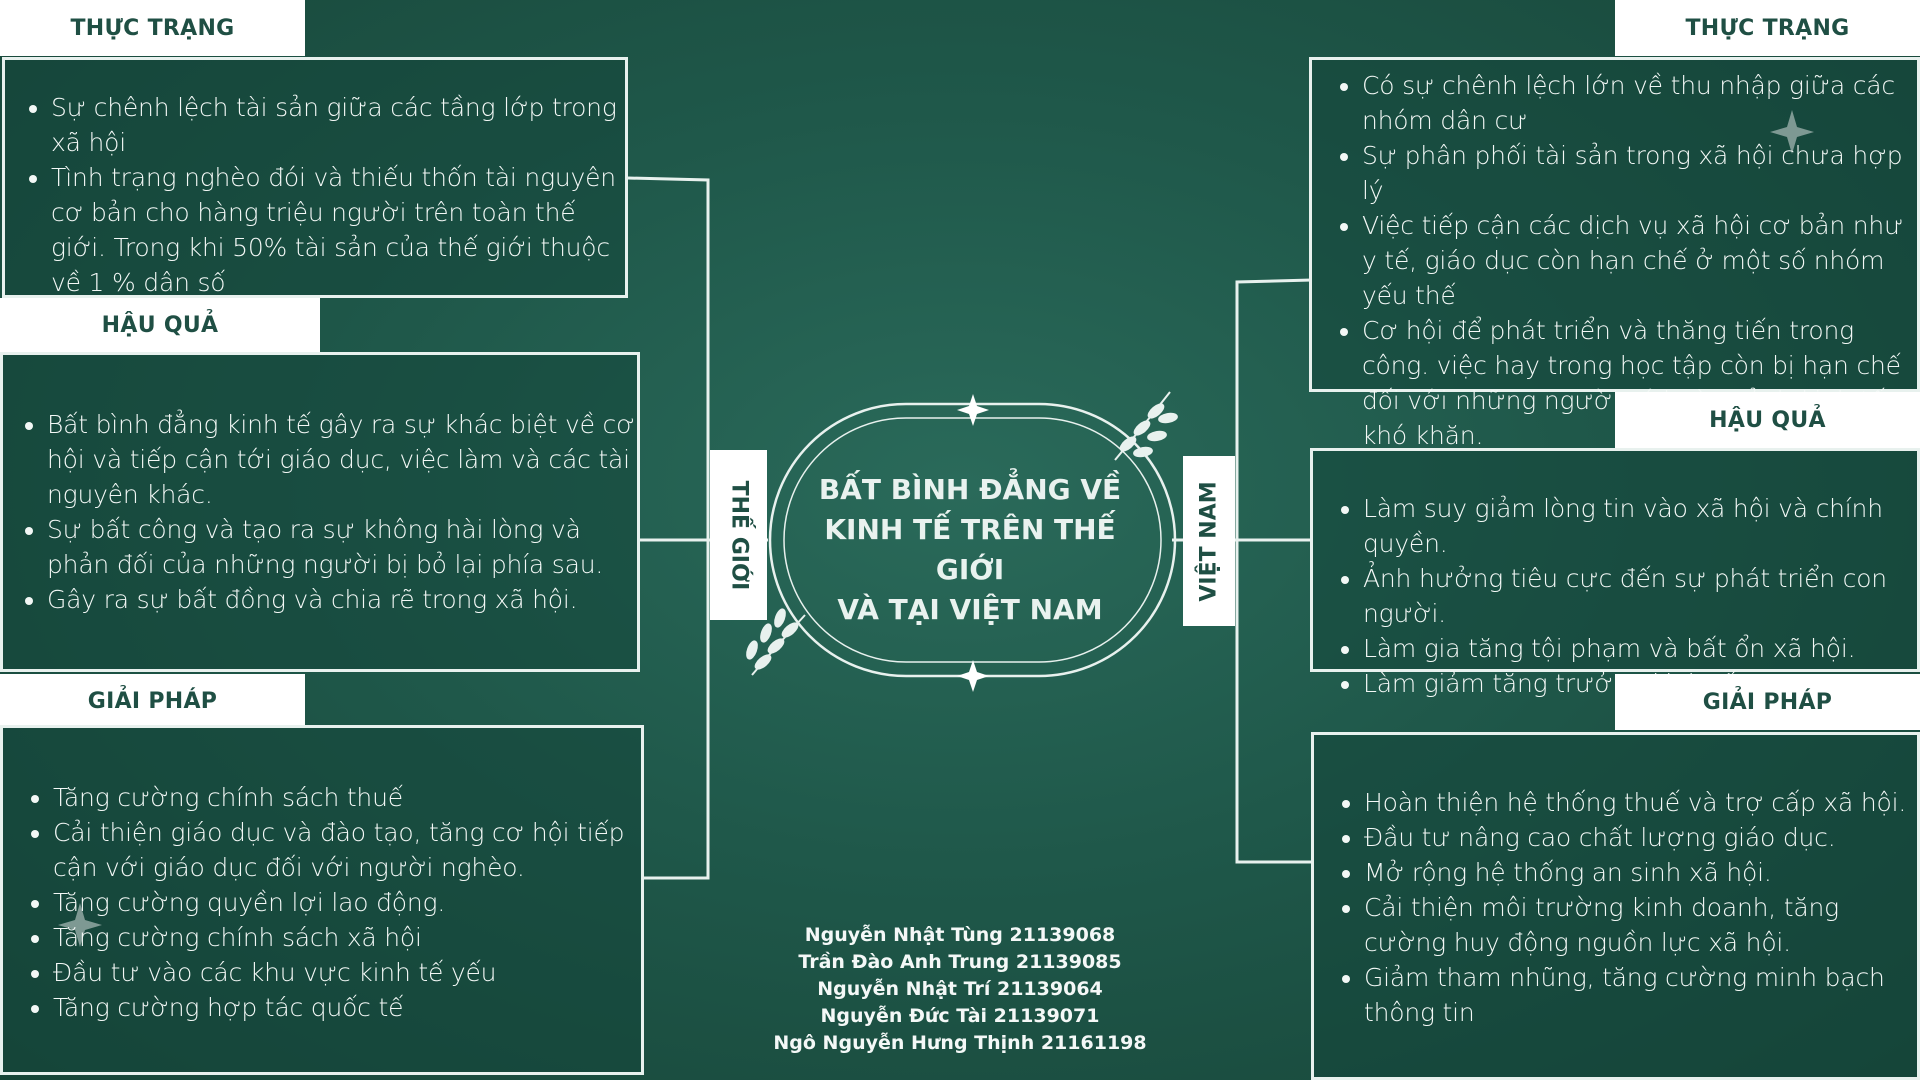 This screenshot has height=1080, width=1920. What do you see at coordinates (960, 935) in the screenshot?
I see `author-name: Nguyễn Nhật Tùng 21139068` at bounding box center [960, 935].